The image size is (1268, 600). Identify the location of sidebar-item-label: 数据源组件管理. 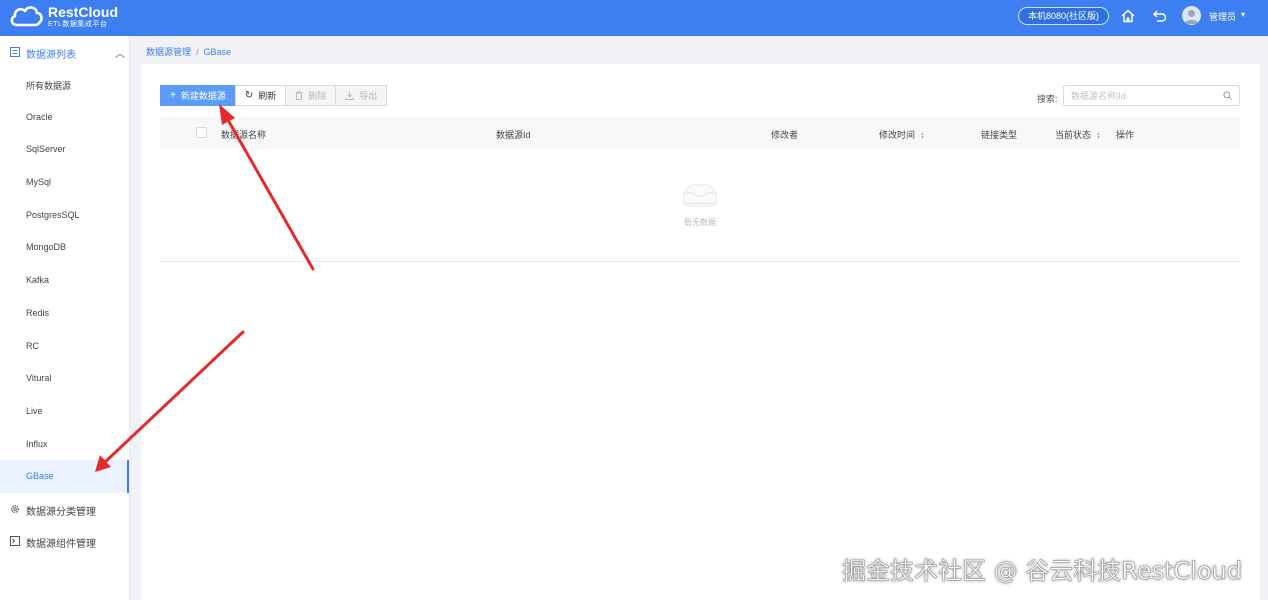
(61, 544).